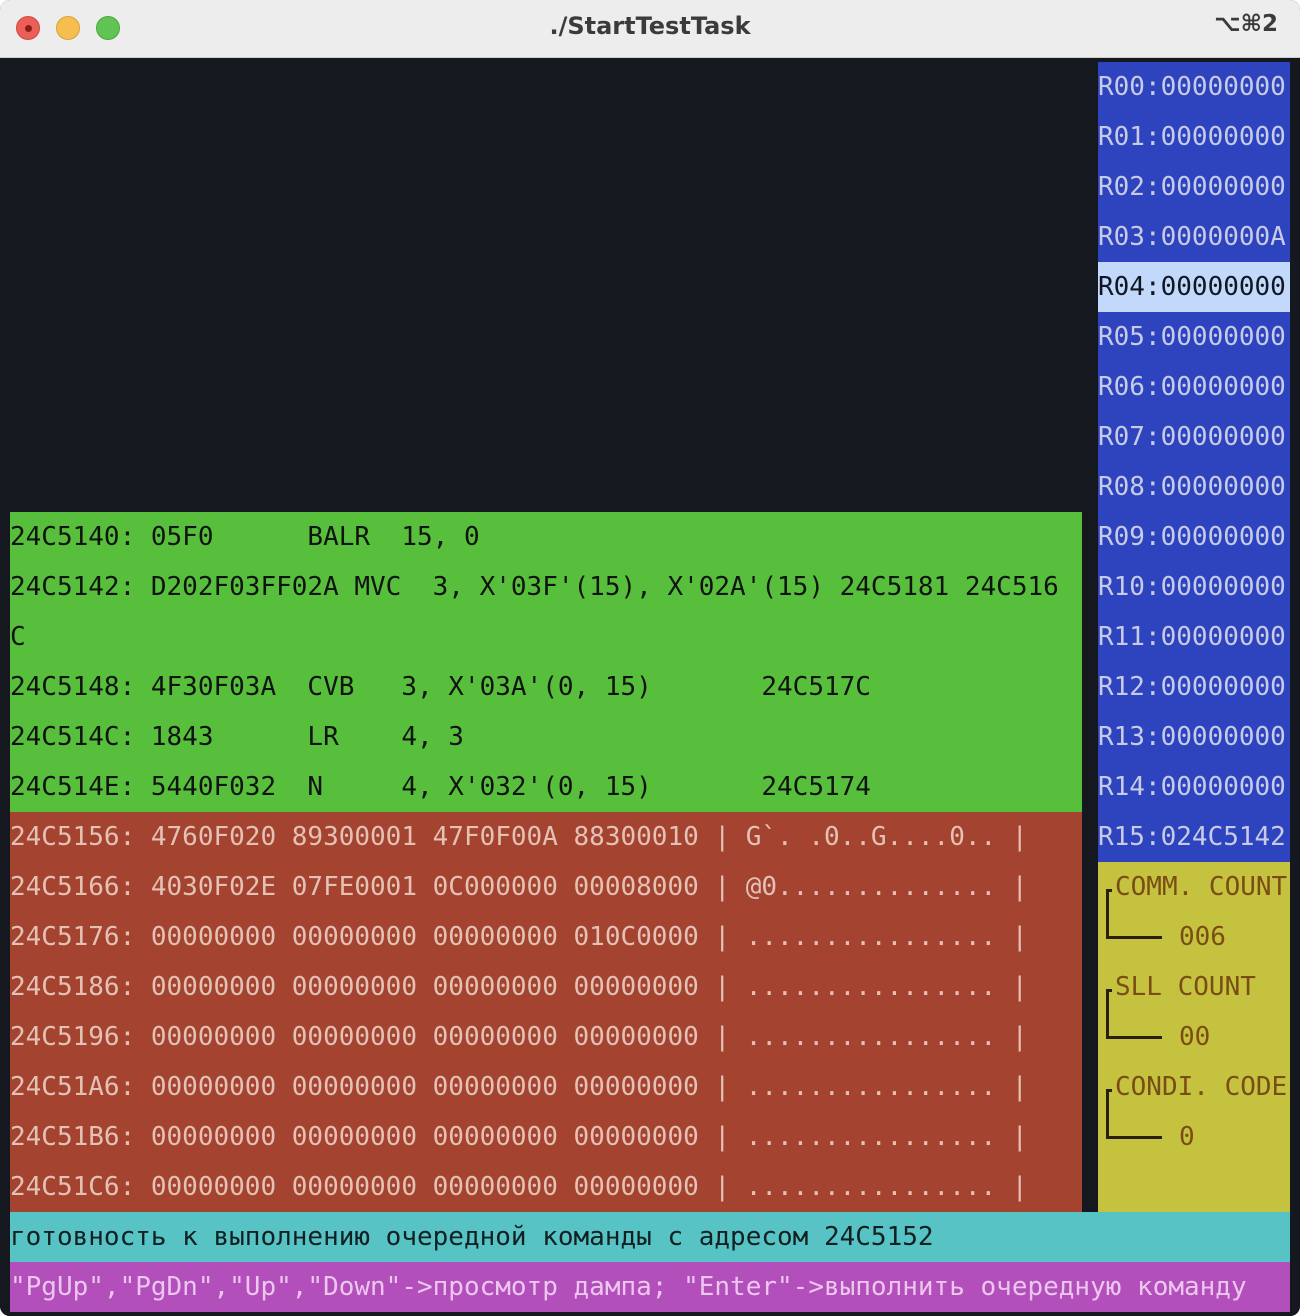  What do you see at coordinates (1192, 687) in the screenshot?
I see `register-r12: R12:00000000` at bounding box center [1192, 687].